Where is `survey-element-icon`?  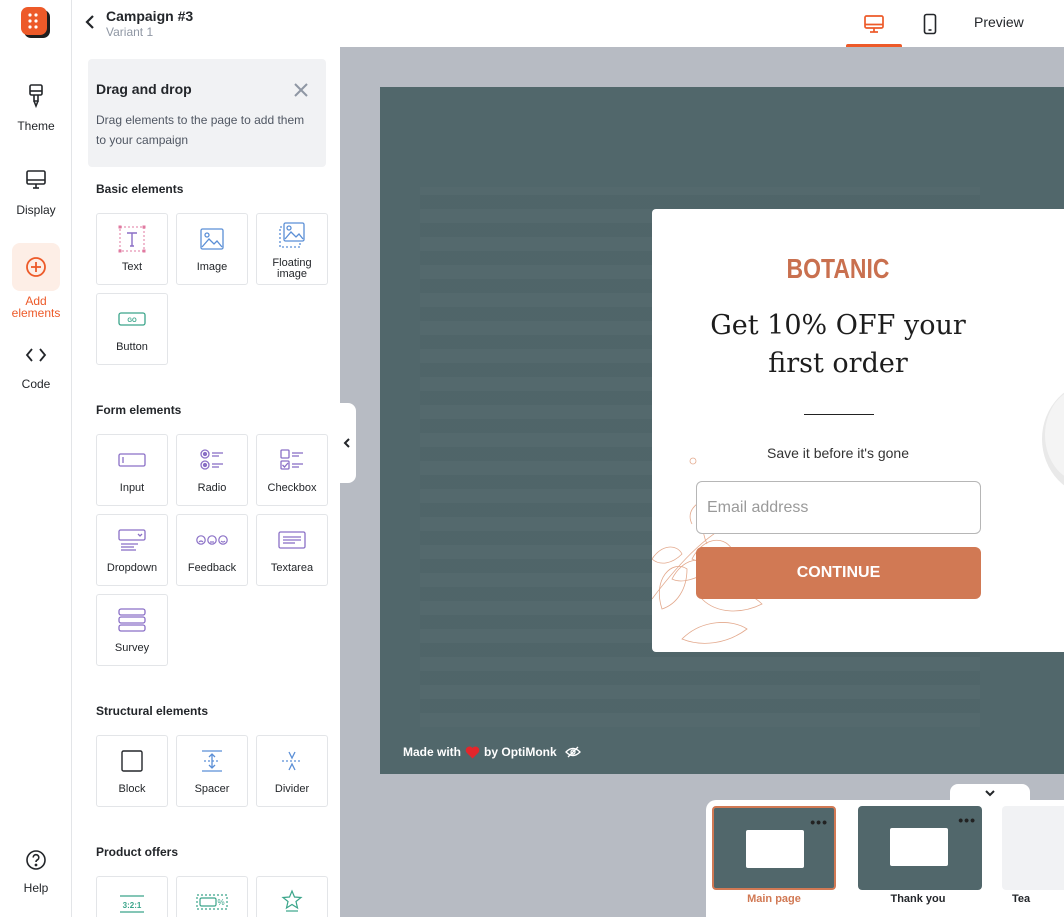
survey-element-icon is located at coordinates (132, 620).